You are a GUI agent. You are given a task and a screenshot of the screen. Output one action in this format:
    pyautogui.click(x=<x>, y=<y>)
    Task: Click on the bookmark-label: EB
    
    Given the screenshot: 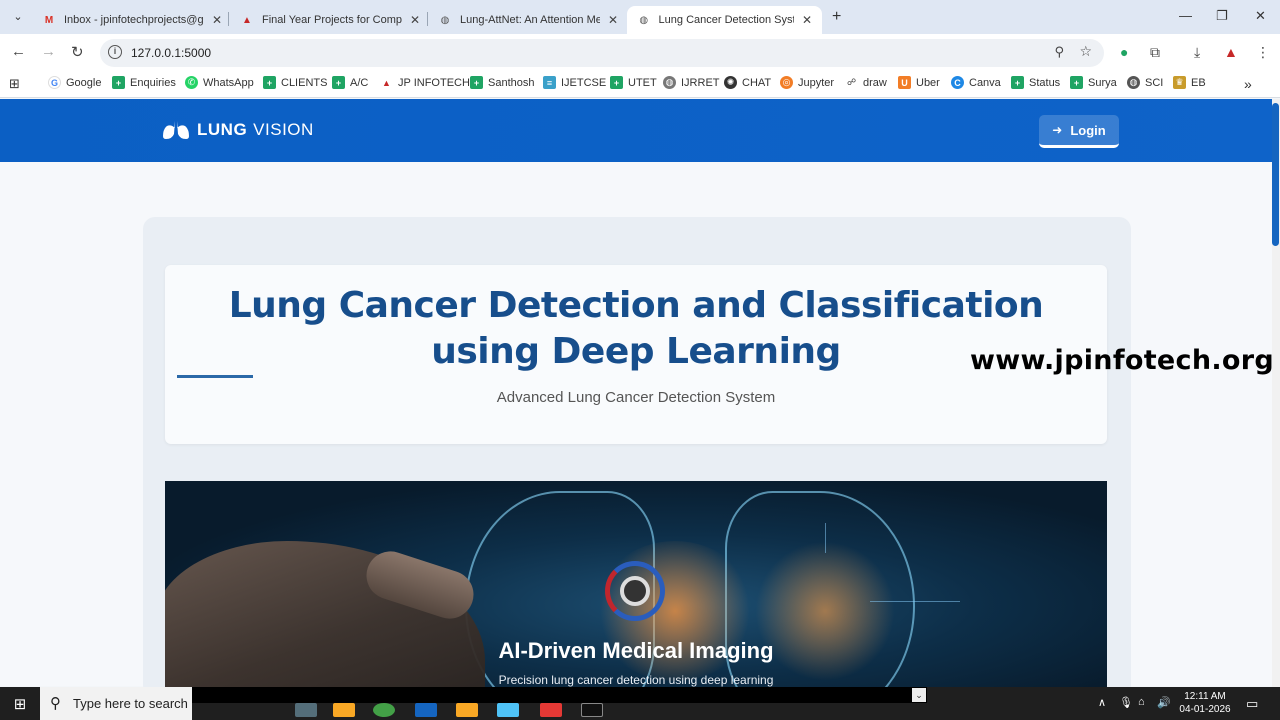 What is the action you would take?
    pyautogui.click(x=1198, y=82)
    